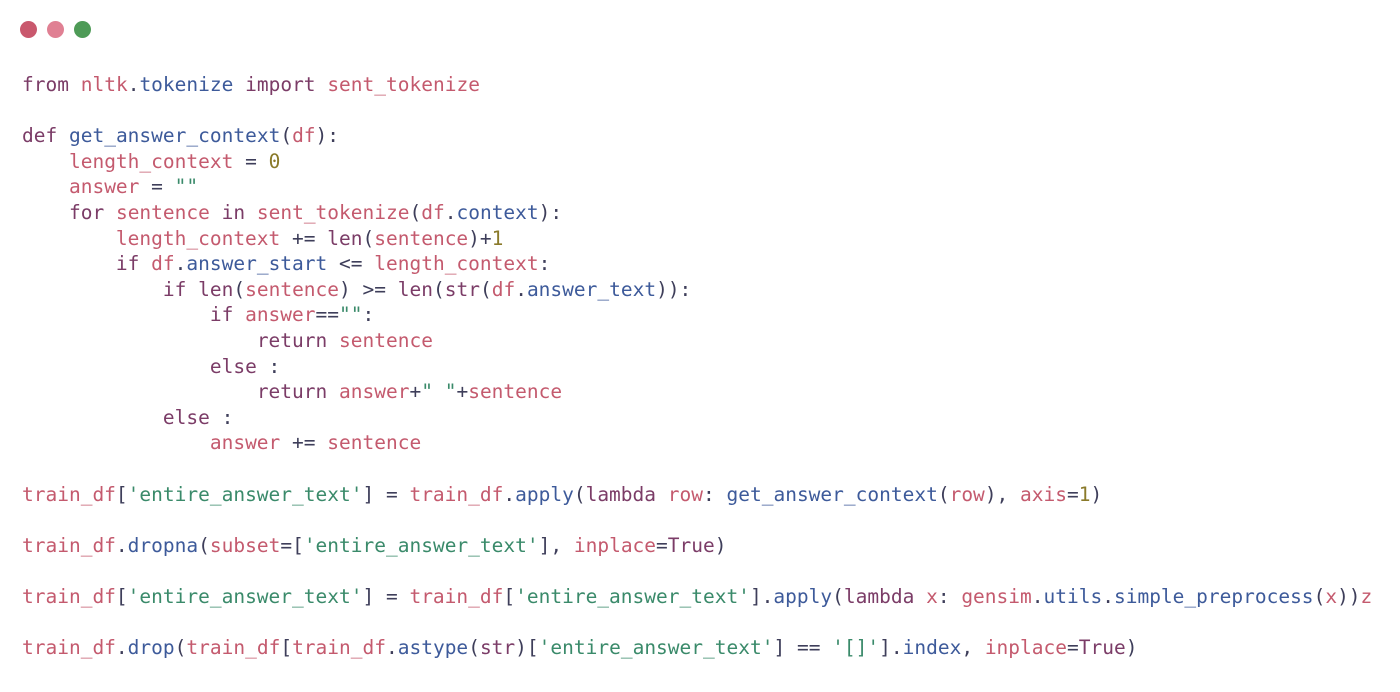 This screenshot has height=692, width=1400. I want to click on code-line: def get_answer_context(df):, so click(697, 136).